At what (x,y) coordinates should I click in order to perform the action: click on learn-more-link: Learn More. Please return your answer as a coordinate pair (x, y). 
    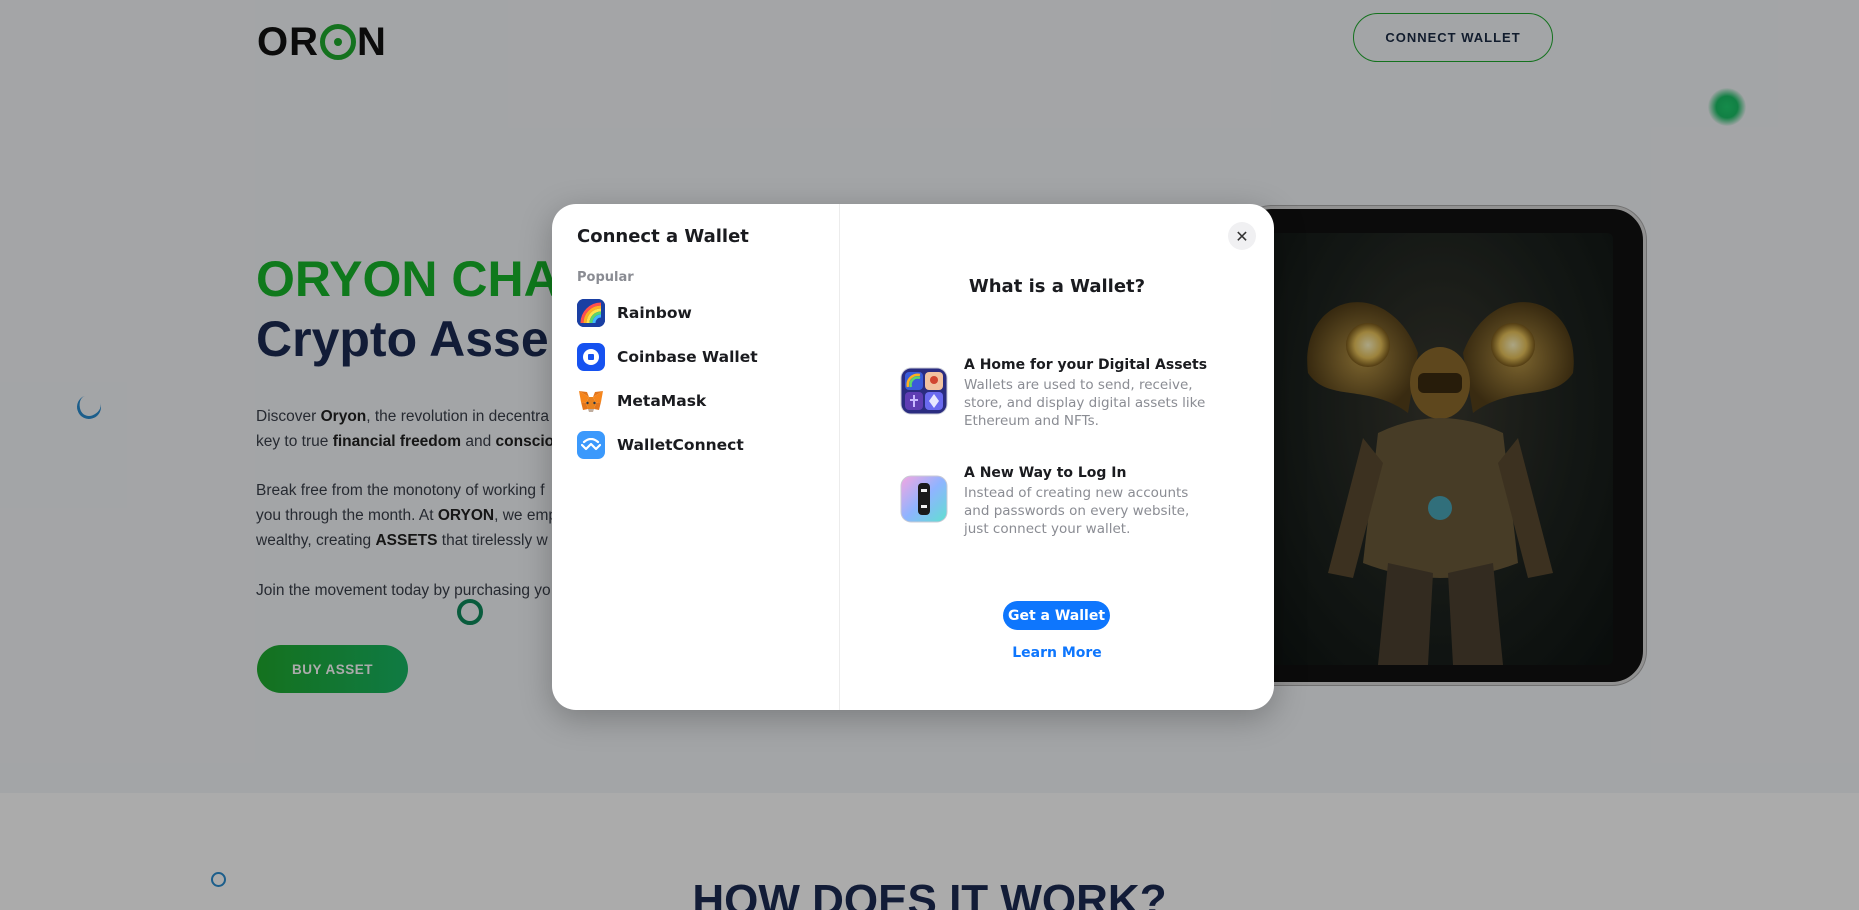
    Looking at the image, I should click on (1057, 653).